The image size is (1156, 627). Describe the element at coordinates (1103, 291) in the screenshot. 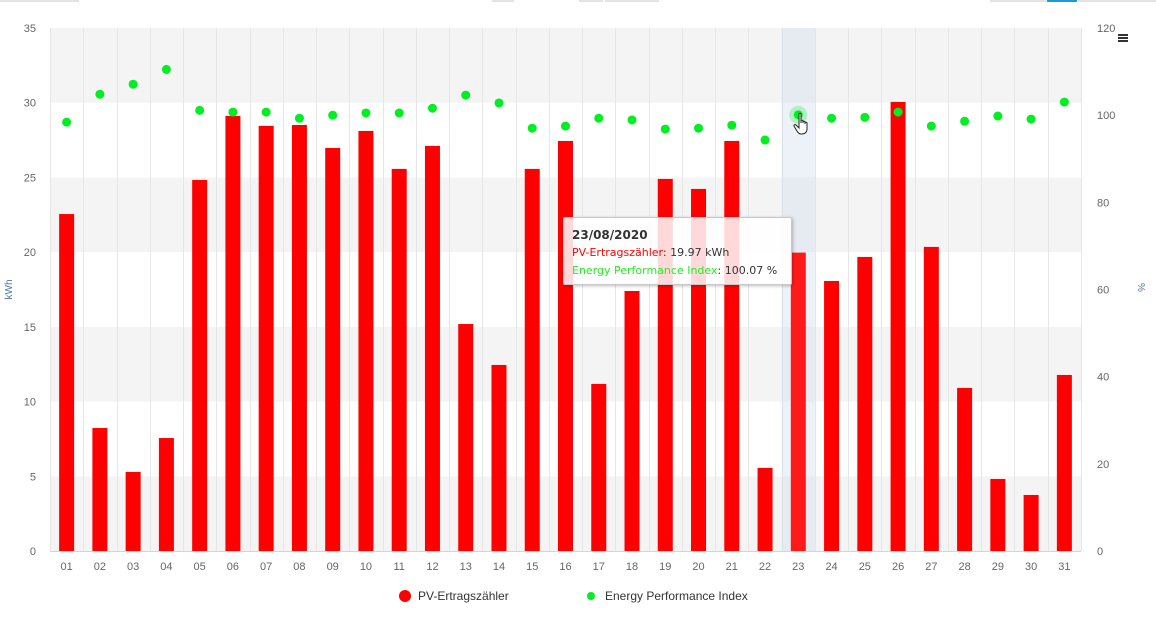

I see `y-right-tick-label: 60` at that location.